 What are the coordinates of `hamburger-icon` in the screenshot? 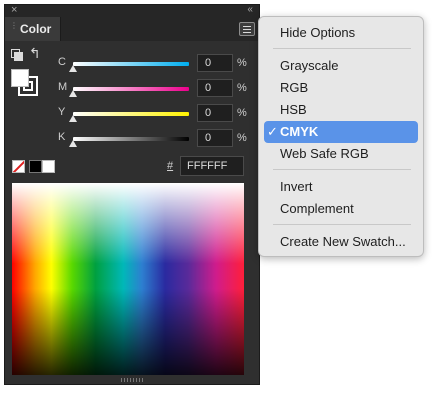 It's located at (247, 26).